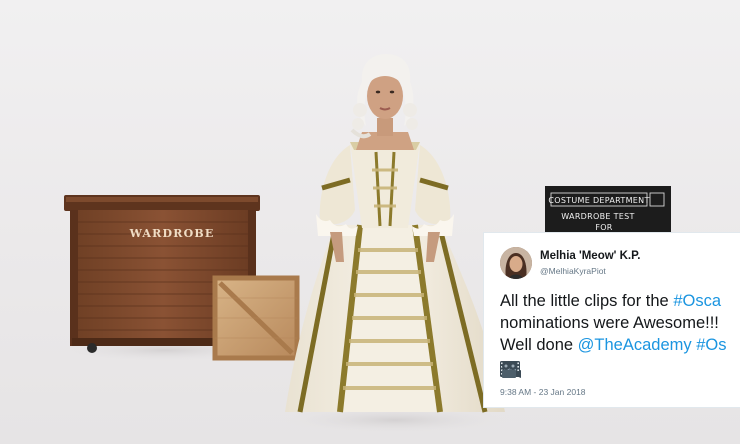  What do you see at coordinates (256, 318) in the screenshot?
I see `wooden-crate` at bounding box center [256, 318].